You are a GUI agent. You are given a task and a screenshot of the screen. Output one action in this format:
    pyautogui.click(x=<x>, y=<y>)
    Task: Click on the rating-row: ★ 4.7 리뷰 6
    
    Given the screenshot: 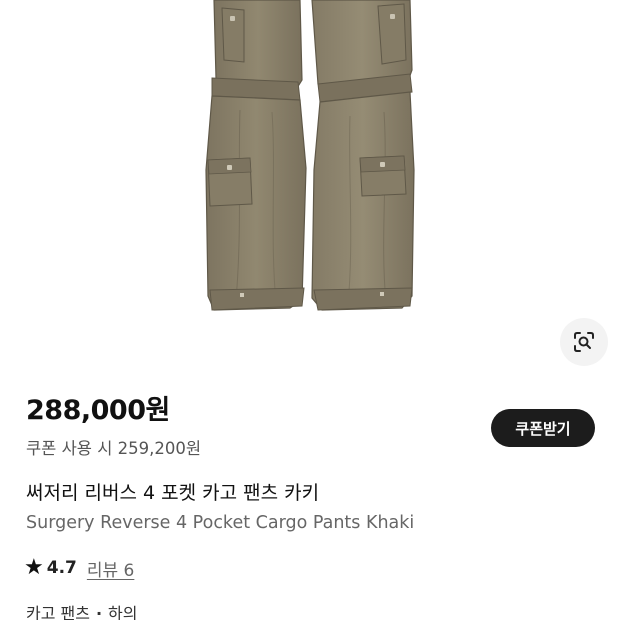 What is the action you would take?
    pyautogui.click(x=79, y=568)
    